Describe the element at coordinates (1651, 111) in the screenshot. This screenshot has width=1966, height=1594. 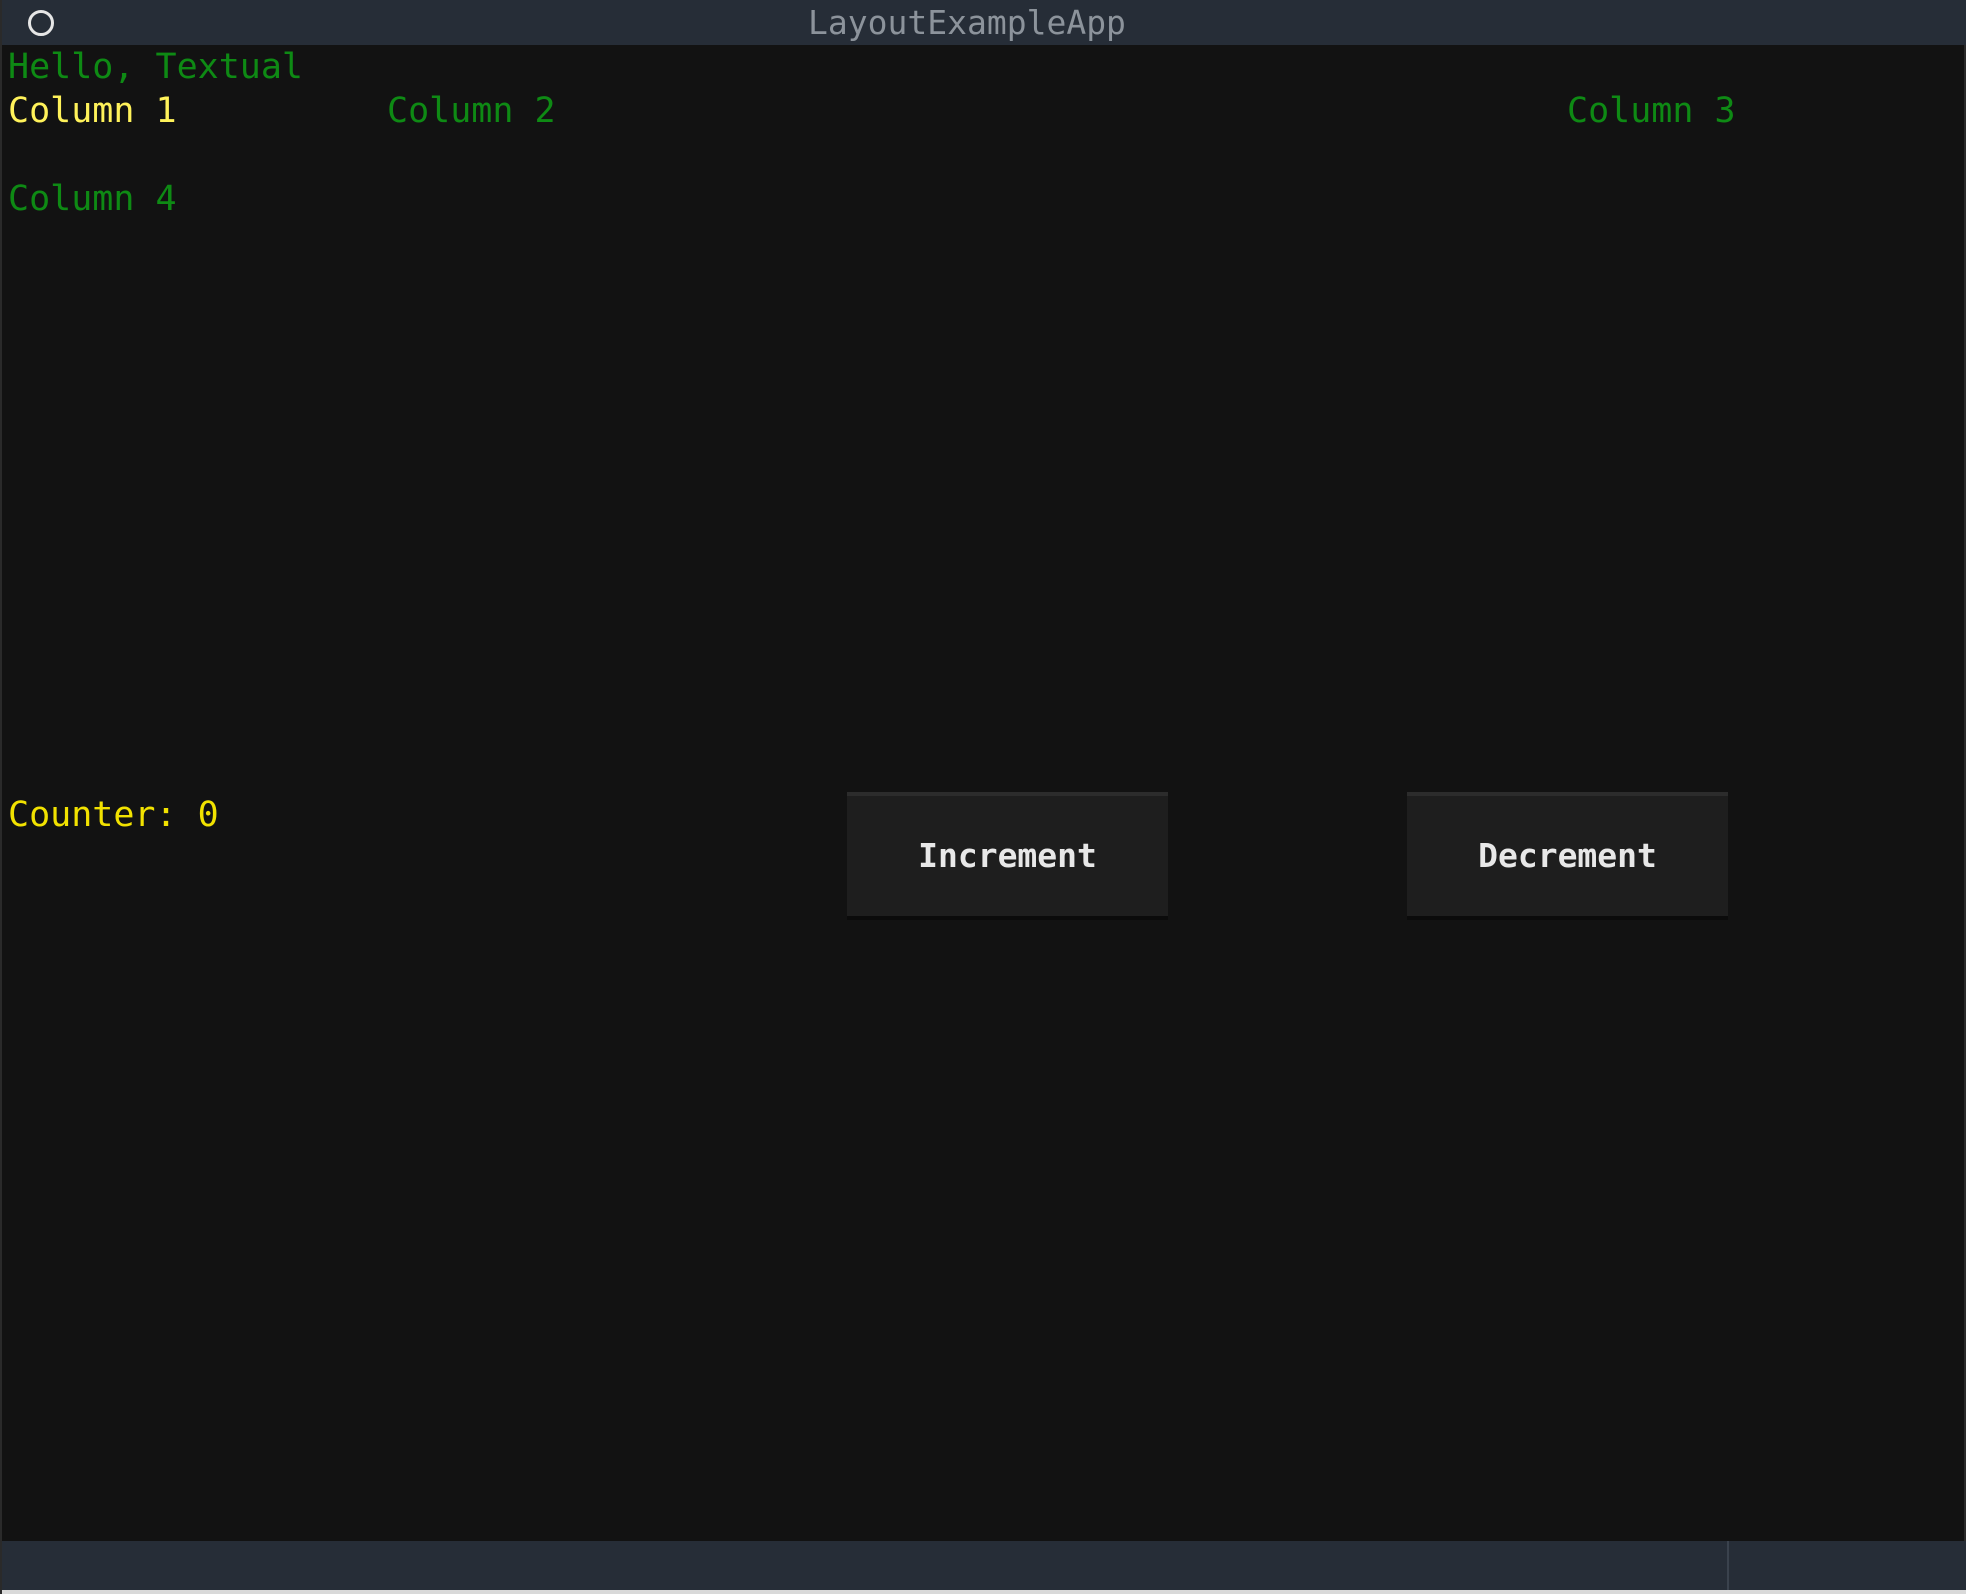
I see `column-3-label: Column 3` at that location.